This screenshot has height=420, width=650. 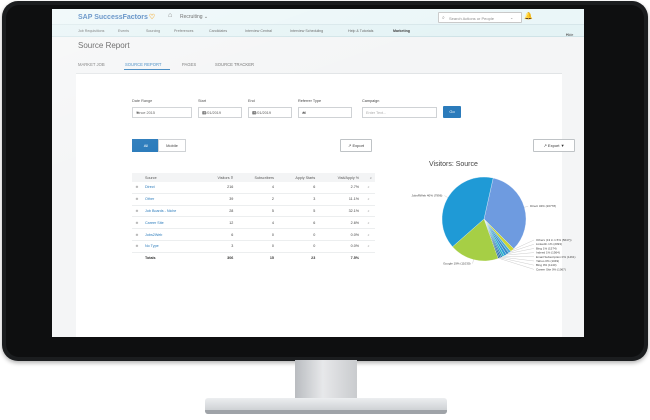 I want to click on pie-slice-label: JobsRWeb 40% (7996), so click(x=426, y=196).